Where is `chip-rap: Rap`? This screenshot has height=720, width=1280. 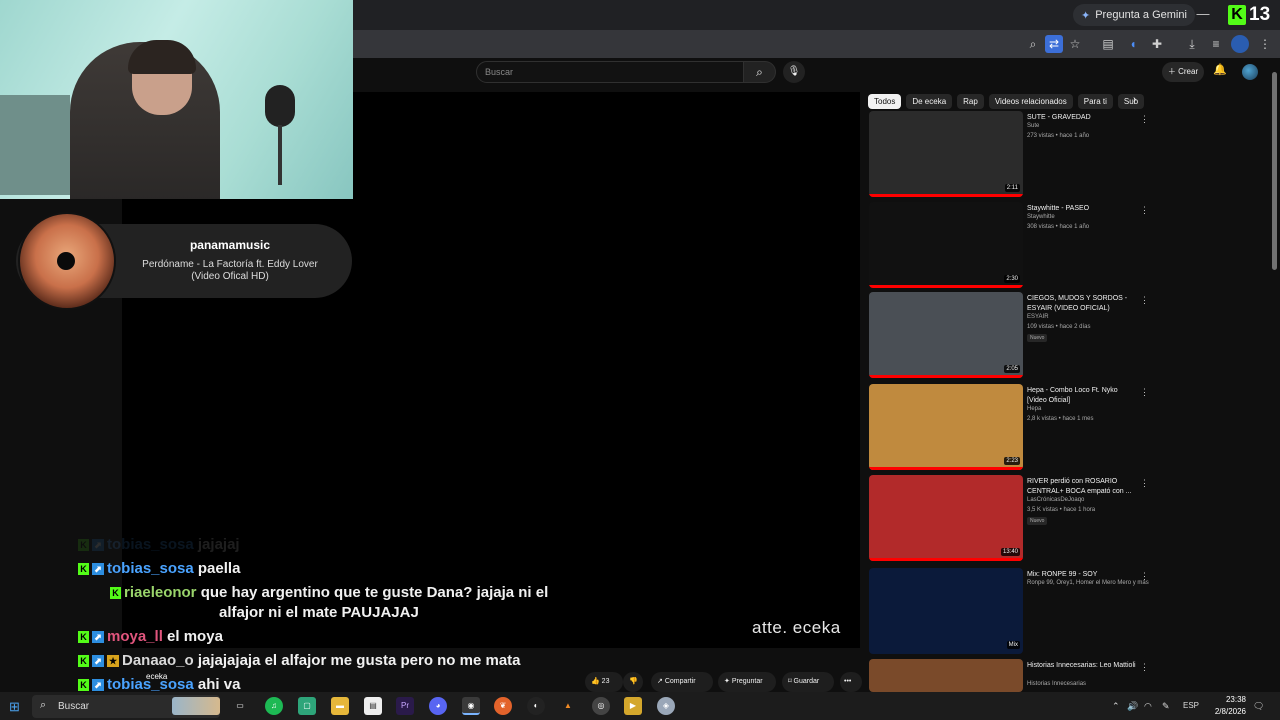 chip-rap: Rap is located at coordinates (970, 101).